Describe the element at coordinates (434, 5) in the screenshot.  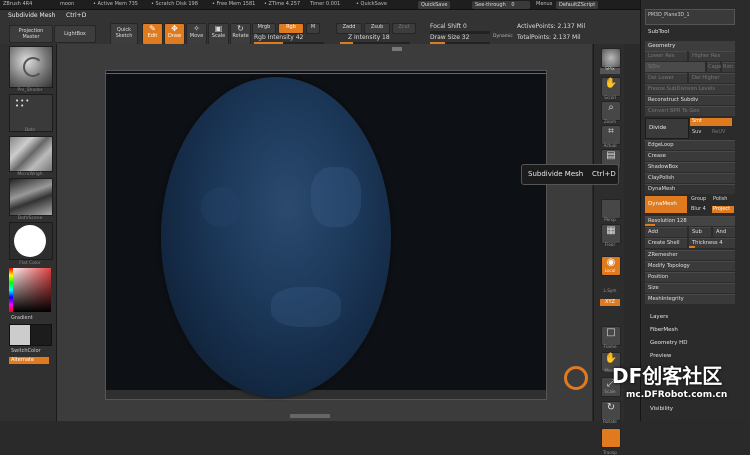
I see `quicksave-button: QuickSave` at that location.